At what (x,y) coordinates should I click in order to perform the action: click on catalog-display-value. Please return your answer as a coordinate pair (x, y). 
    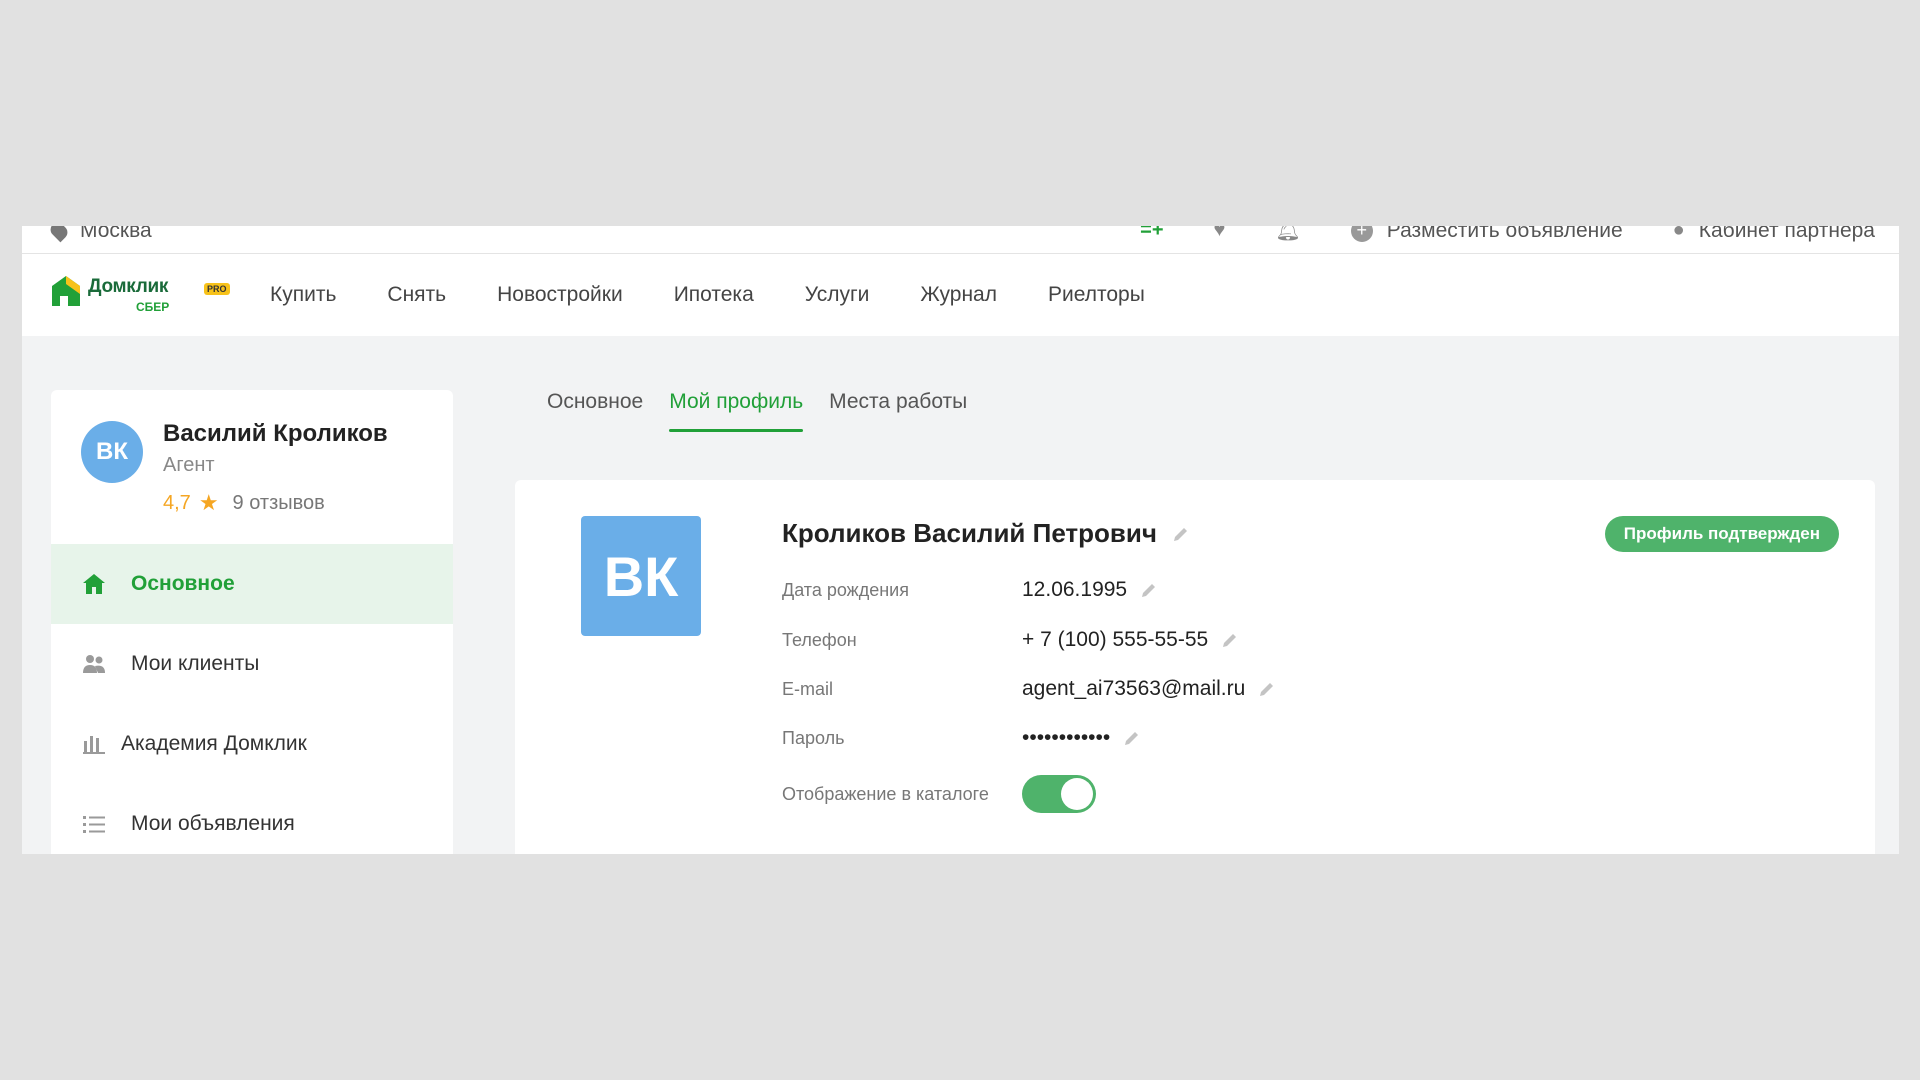
    Looking at the image, I should click on (1059, 794).